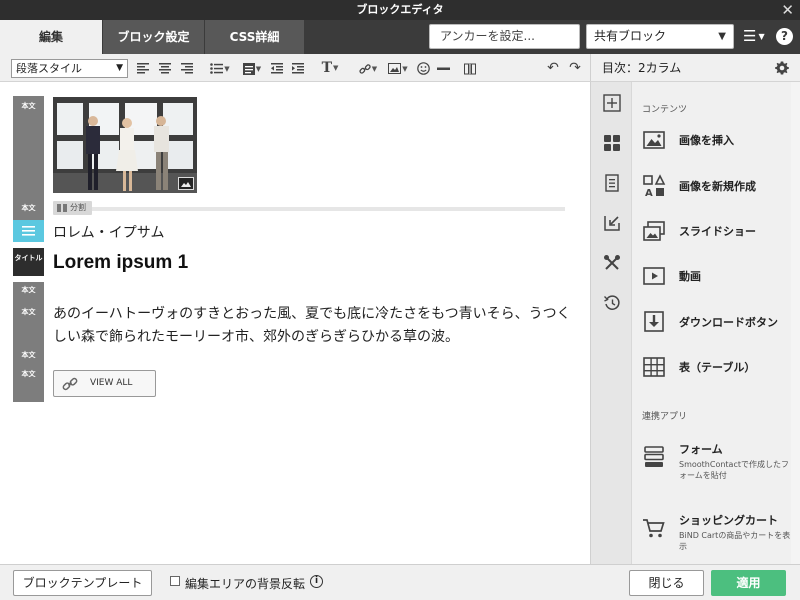 This screenshot has height=600, width=800. Describe the element at coordinates (748, 583) in the screenshot. I see `apply-button: 適用` at that location.